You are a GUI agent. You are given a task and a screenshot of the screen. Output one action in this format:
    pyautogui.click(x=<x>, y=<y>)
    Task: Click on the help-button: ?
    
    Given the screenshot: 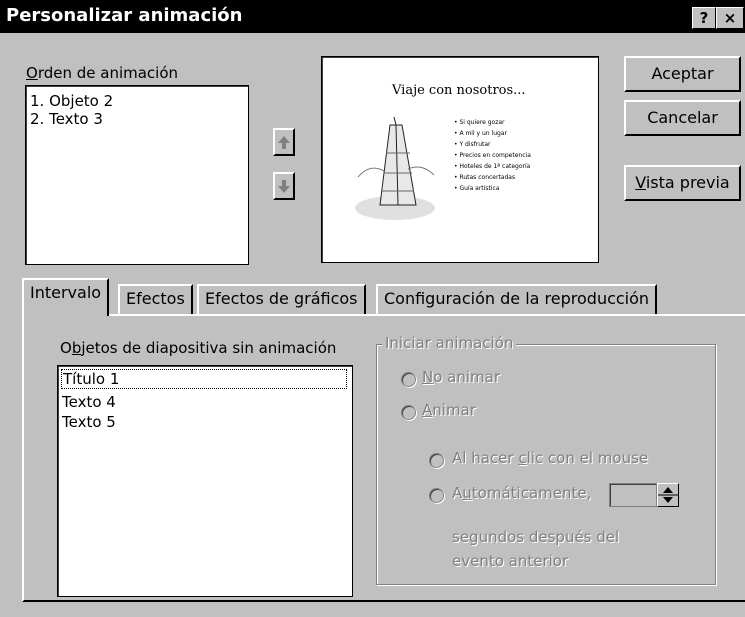 What is the action you would take?
    pyautogui.click(x=704, y=18)
    